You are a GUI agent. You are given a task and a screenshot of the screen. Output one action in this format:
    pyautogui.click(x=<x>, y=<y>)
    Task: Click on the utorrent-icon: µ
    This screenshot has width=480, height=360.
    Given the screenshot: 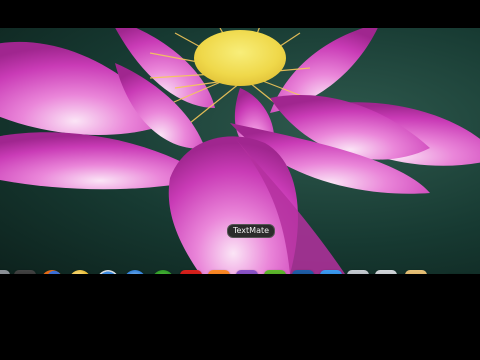 What is the action you would take?
    pyautogui.click(x=163, y=272)
    